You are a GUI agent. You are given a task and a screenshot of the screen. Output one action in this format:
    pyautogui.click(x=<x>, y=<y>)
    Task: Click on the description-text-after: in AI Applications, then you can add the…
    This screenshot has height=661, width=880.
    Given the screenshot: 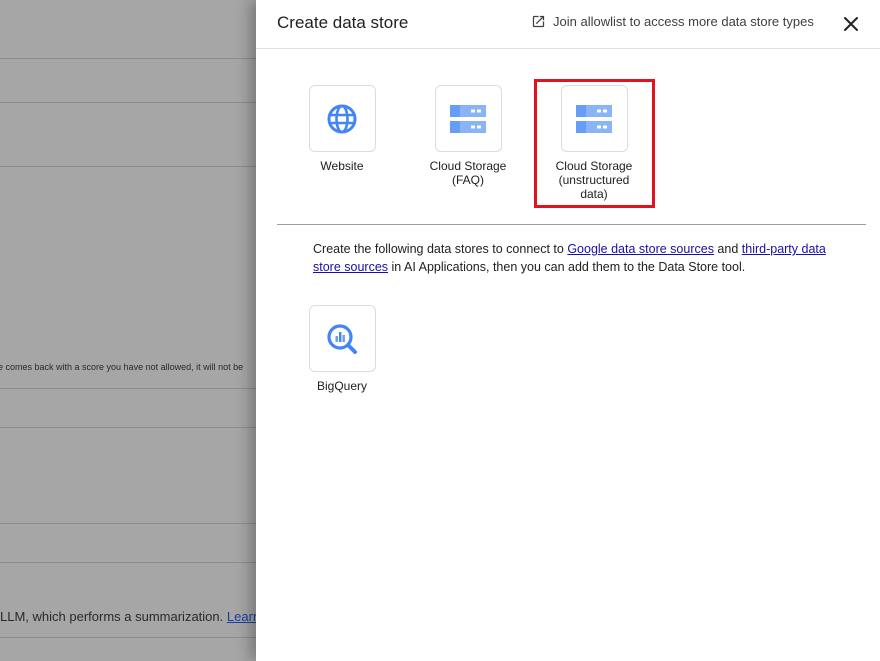 What is the action you would take?
    pyautogui.click(x=567, y=267)
    